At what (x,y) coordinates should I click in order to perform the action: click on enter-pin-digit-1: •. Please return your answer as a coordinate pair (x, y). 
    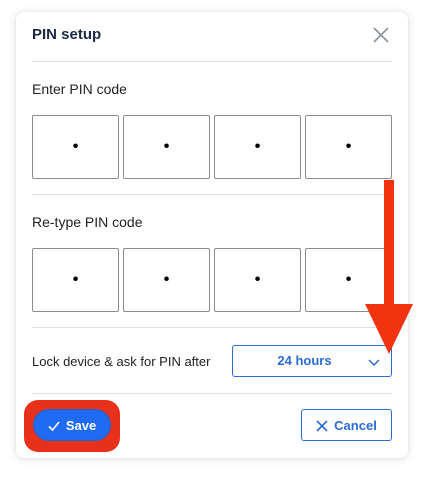
    Looking at the image, I should click on (75, 147).